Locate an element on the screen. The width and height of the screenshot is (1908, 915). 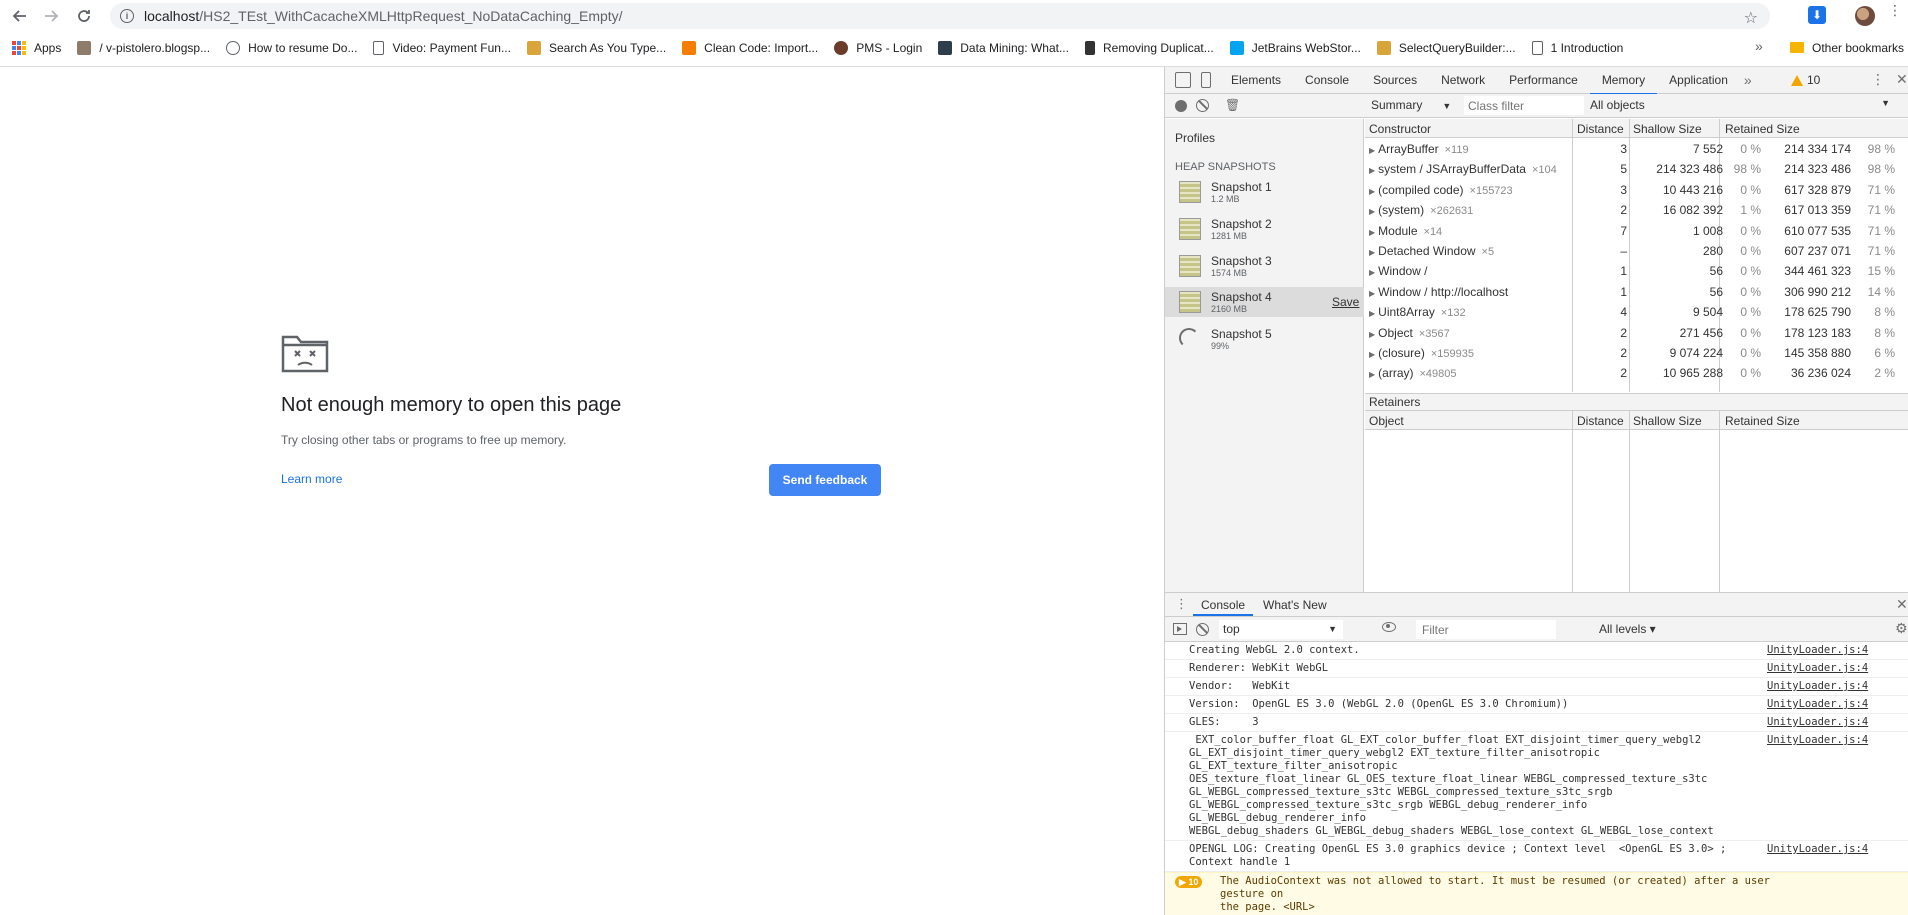
table-row: ▶ ArrayBuffer ×119 3 7 552 0 % 214 334 174 98 % is located at coordinates (1636, 149).